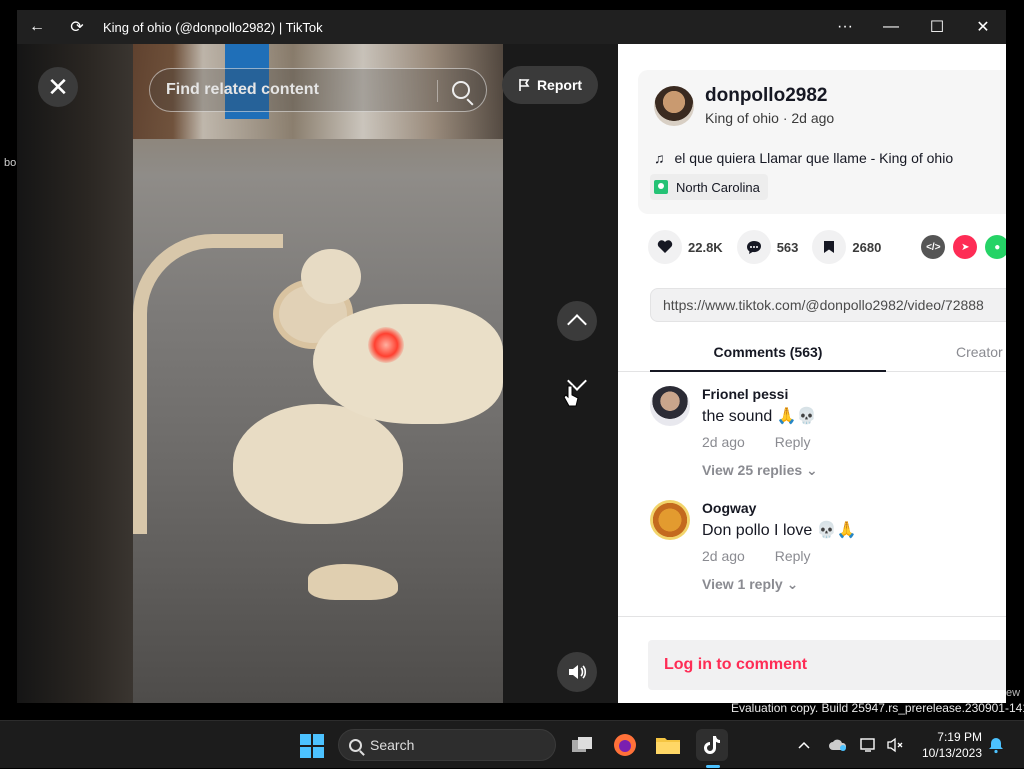 Image resolution: width=1024 pixels, height=769 pixels. What do you see at coordinates (779, 530) in the screenshot?
I see `comment-text: Don pollo I love 💀🙏` at bounding box center [779, 530].